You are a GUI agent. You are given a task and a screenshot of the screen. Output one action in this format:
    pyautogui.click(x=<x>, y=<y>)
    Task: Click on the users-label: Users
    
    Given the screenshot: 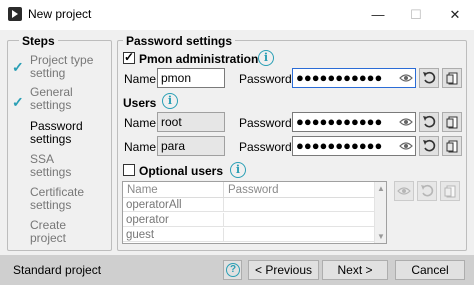 What is the action you would take?
    pyautogui.click(x=140, y=103)
    